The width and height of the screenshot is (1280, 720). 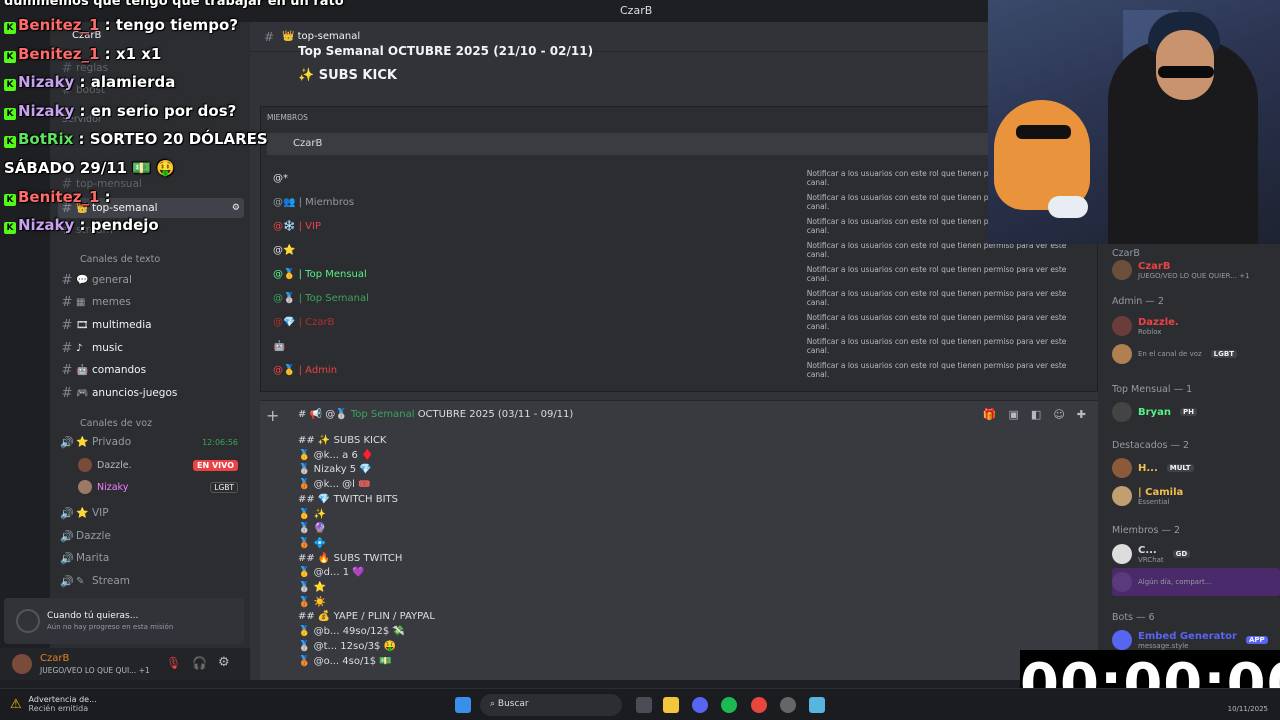 I want to click on note-icon: ♪, so click(x=79, y=348).